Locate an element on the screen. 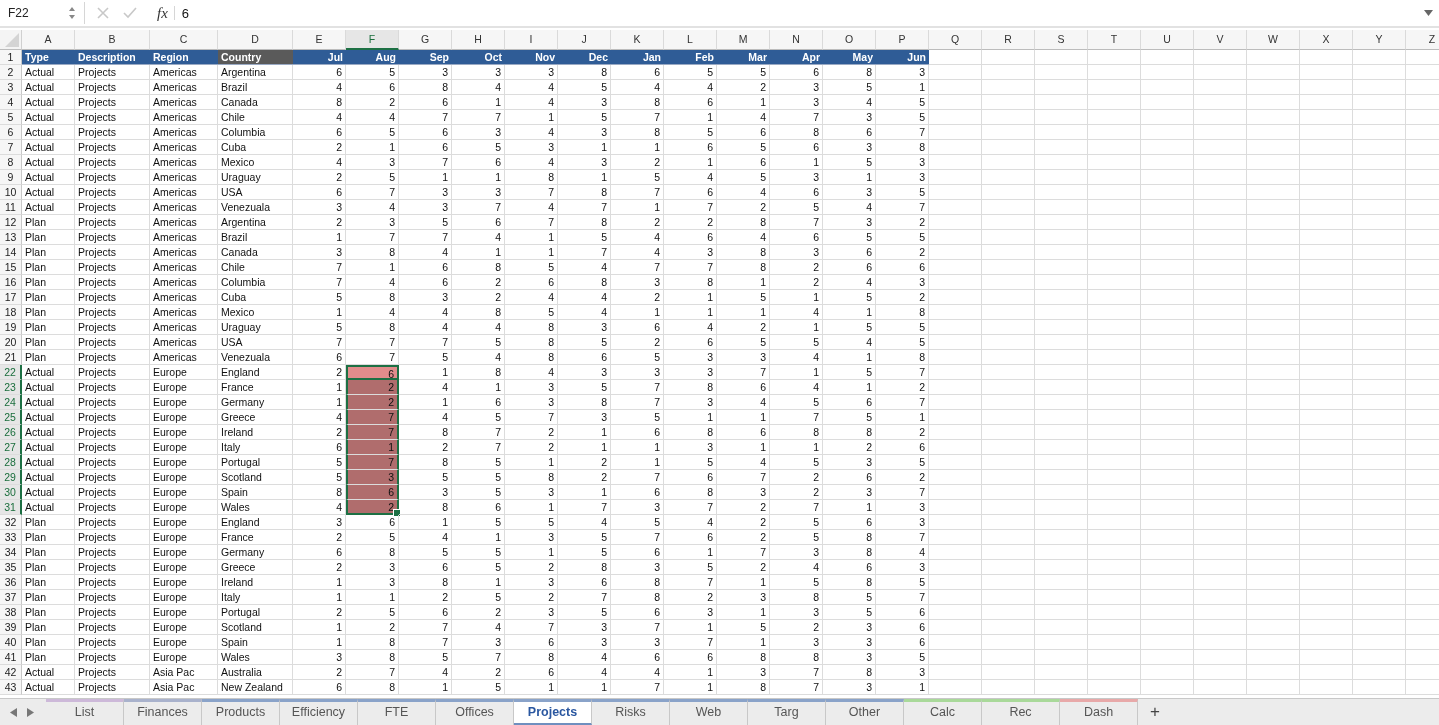 The image size is (1439, 725). sheet-tab: Products is located at coordinates (241, 712).